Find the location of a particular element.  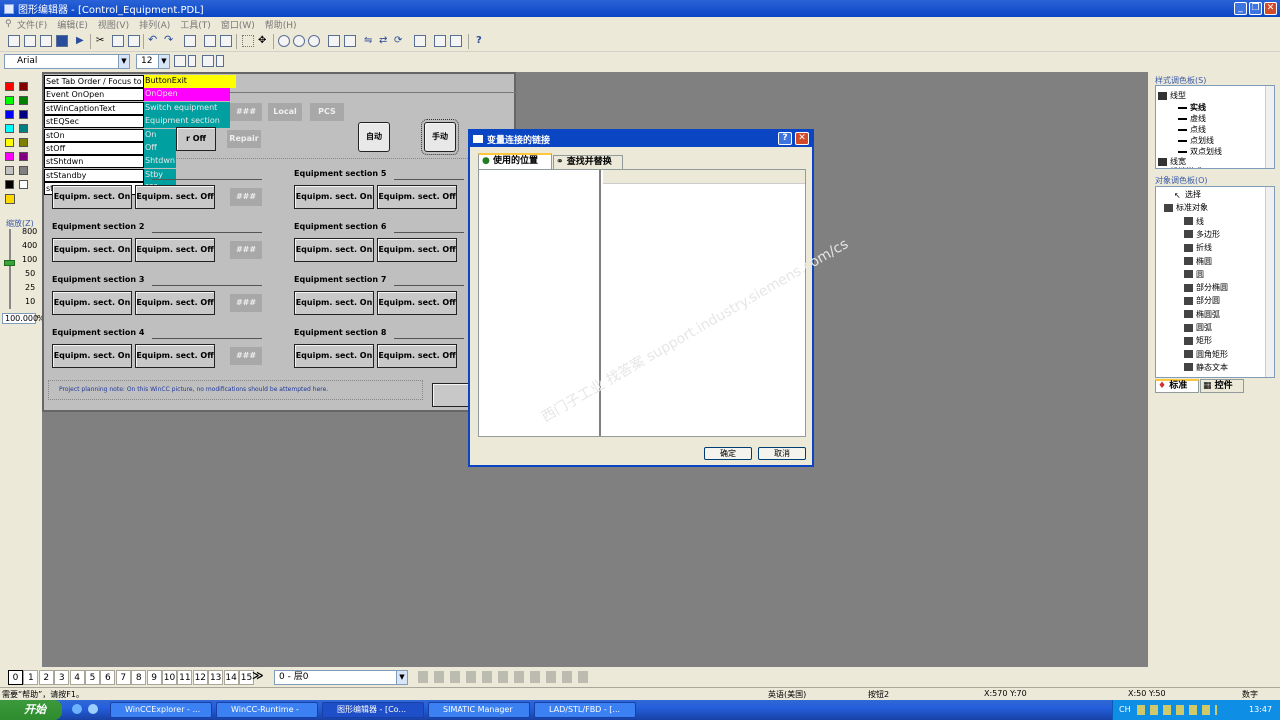

layer-button: 9 is located at coordinates (154, 677).